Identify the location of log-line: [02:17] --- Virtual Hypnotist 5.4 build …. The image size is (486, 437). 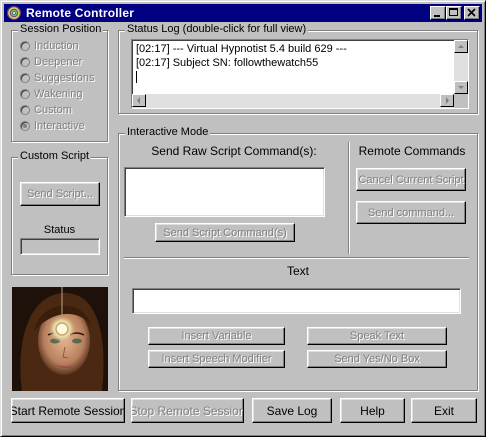
(241, 49).